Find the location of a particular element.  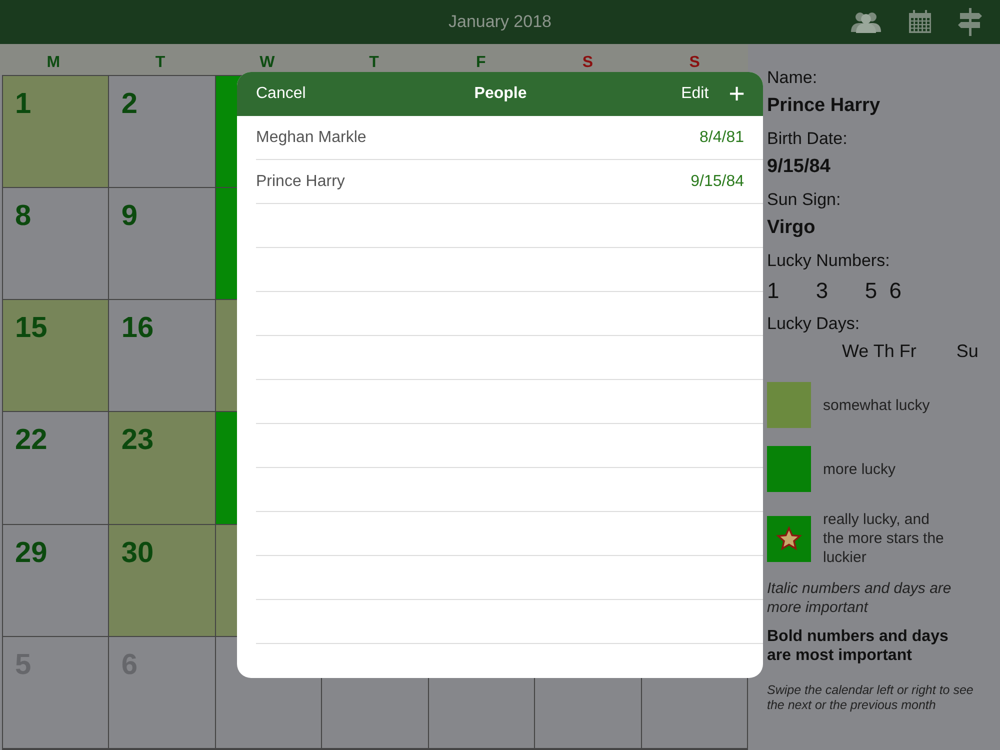

lucky-numbers: 1 3 5 6 is located at coordinates (834, 291).